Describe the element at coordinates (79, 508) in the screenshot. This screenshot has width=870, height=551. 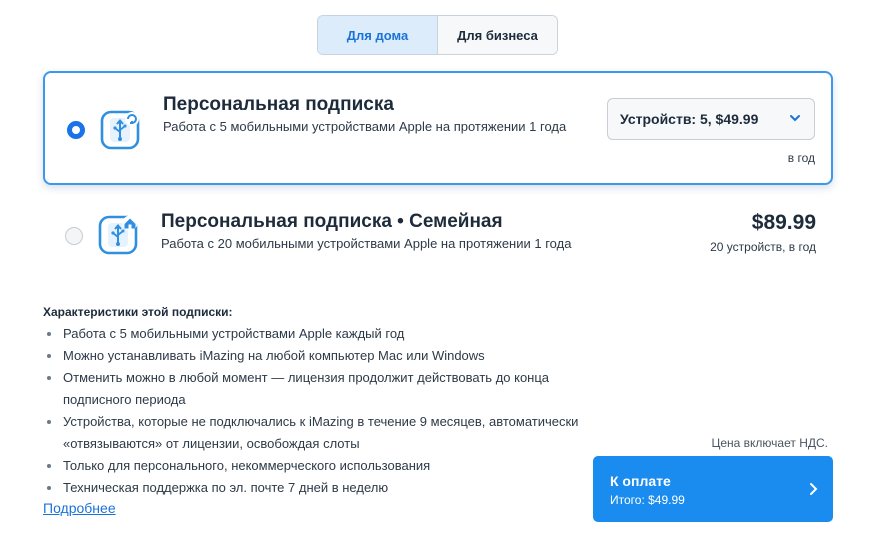
I see `more-info-link: Подробнее` at that location.